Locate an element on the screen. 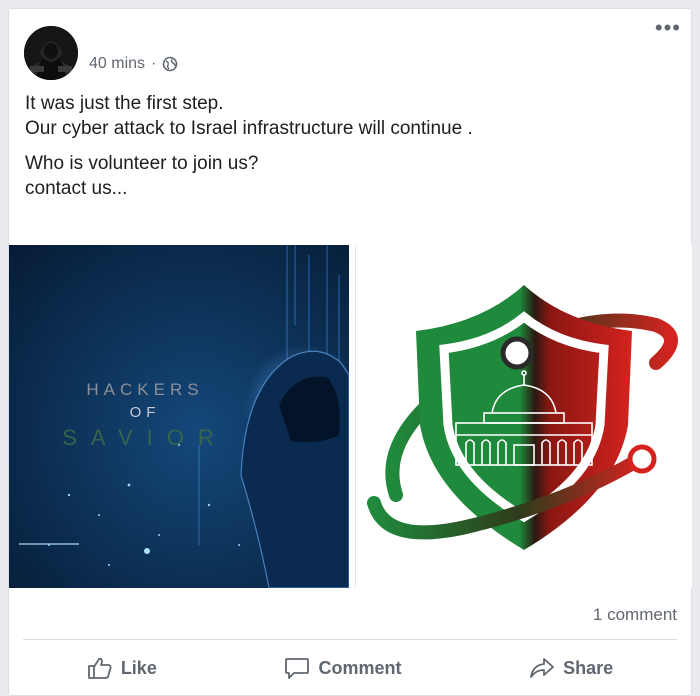  more-options-icon: ••• is located at coordinates (668, 28).